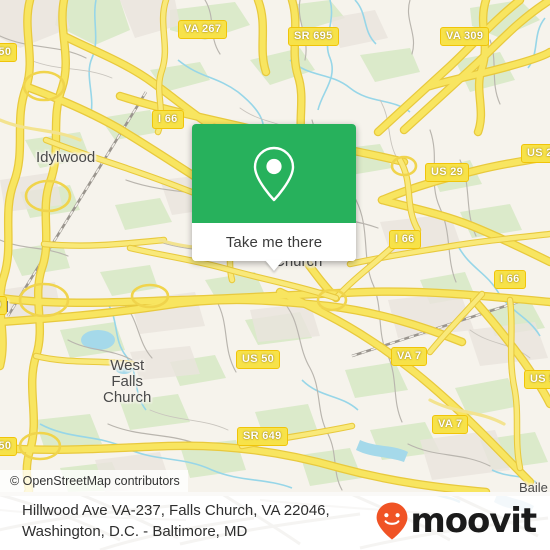 The height and width of the screenshot is (550, 550). I want to click on road-shield: 0, so click(4, 305).